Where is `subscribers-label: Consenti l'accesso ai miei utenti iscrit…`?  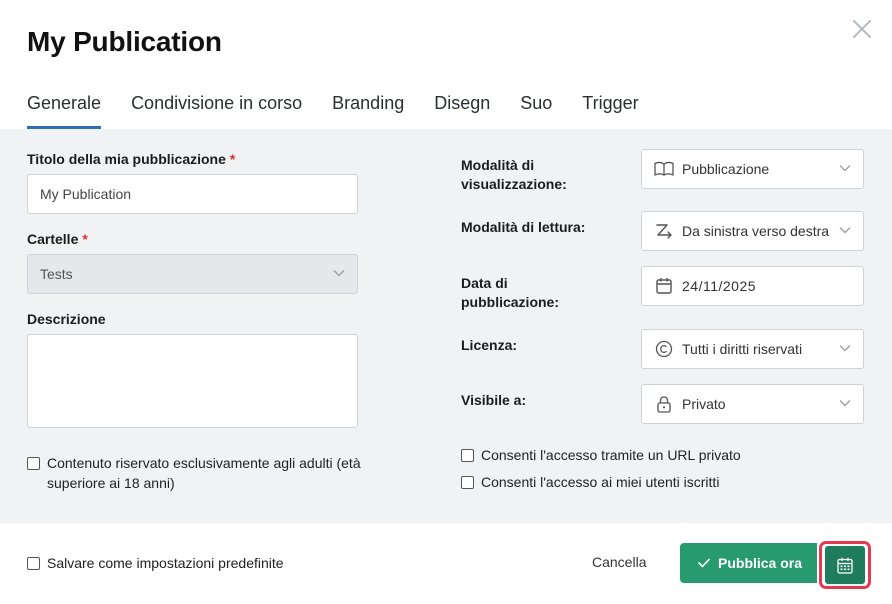 subscribers-label: Consenti l'accesso ai miei utenti iscrit… is located at coordinates (600, 482).